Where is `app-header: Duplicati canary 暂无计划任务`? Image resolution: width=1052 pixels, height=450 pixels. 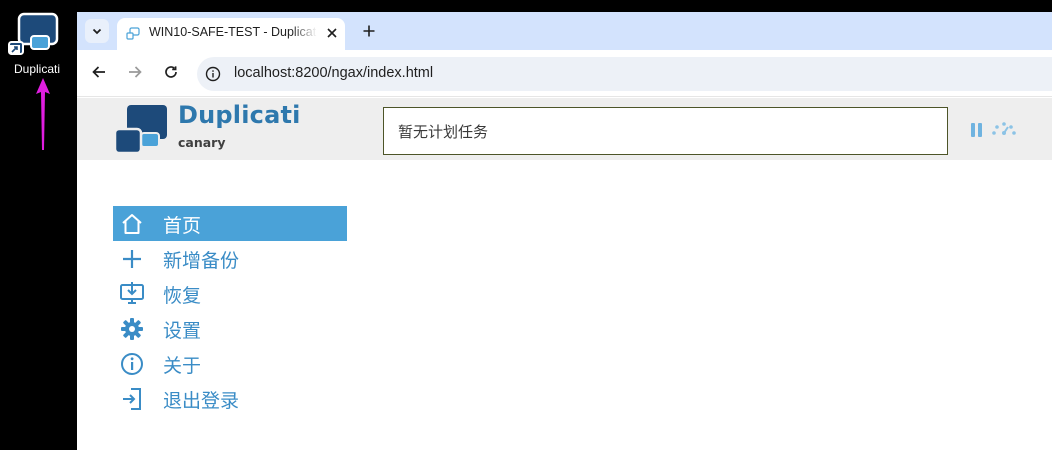 app-header: Duplicati canary 暂无计划任务 is located at coordinates (564, 129).